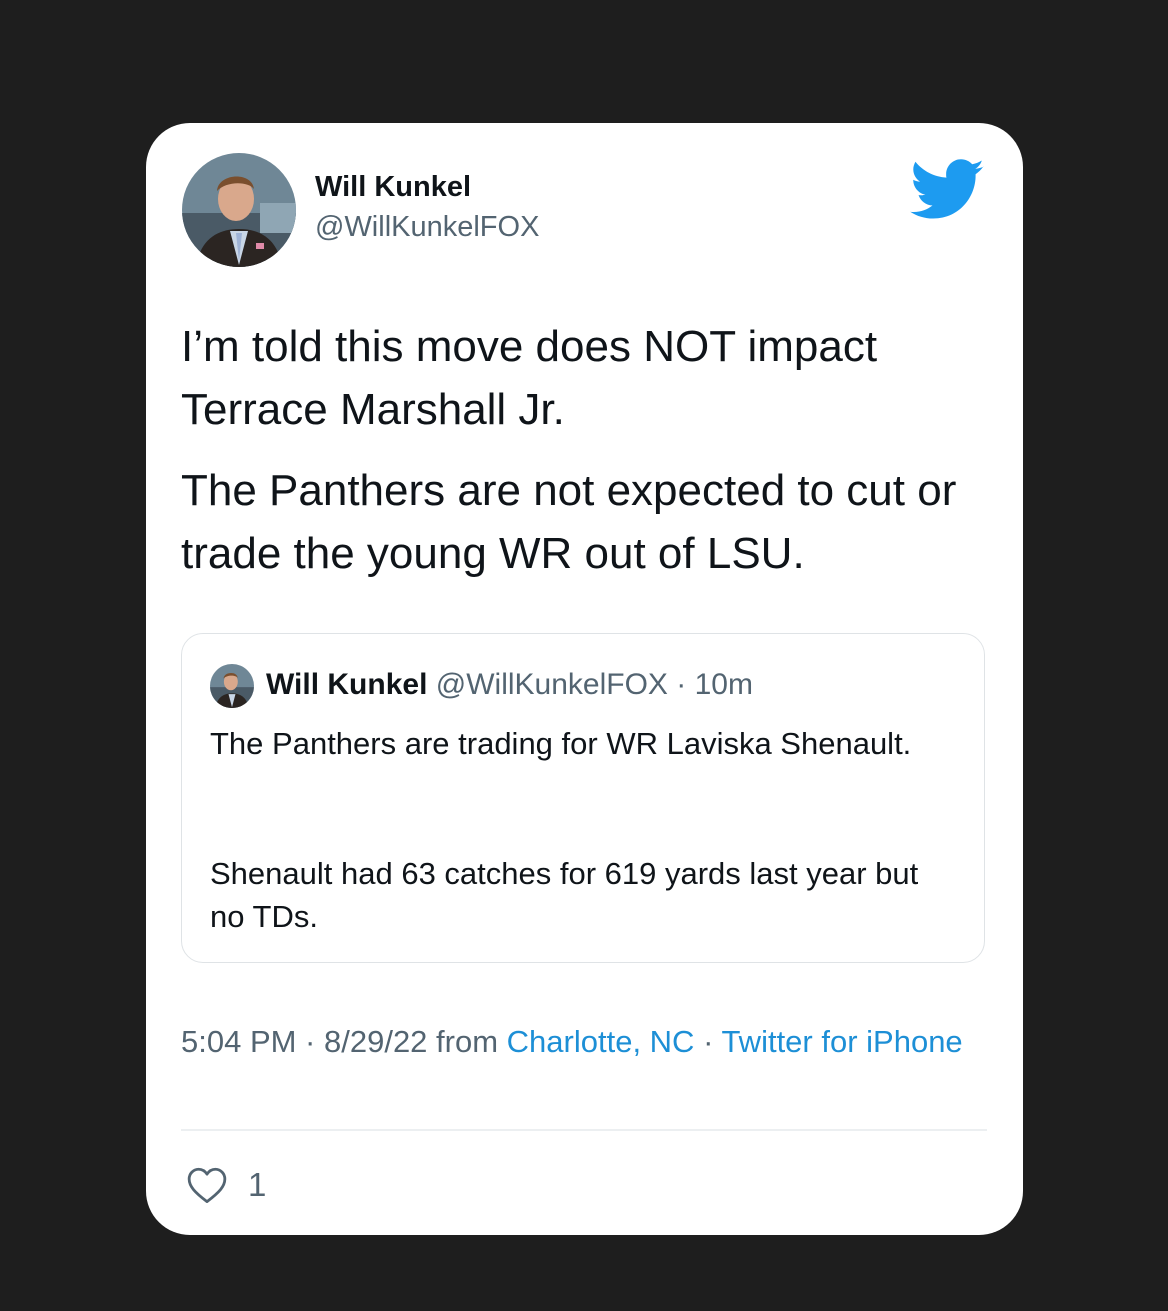  Describe the element at coordinates (948, 190) in the screenshot. I see `twitter-bird-icon` at that location.